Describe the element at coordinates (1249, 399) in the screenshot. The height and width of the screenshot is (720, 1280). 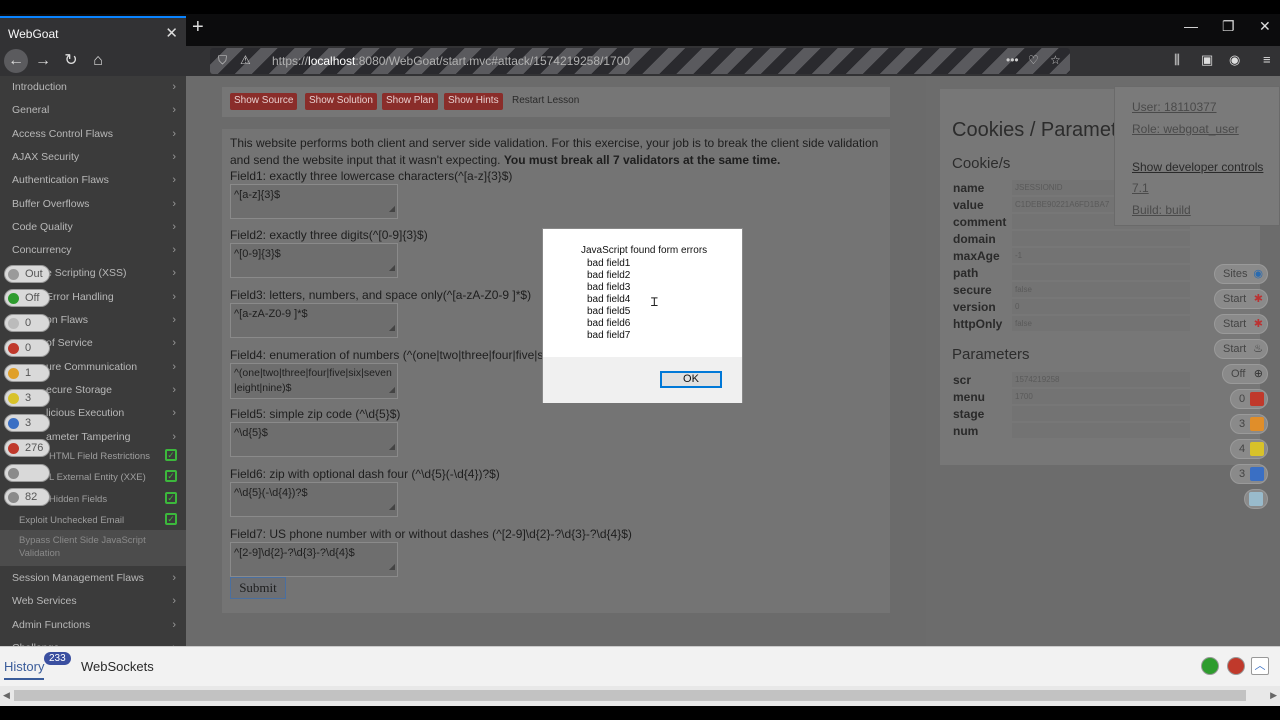
I see `high-alerts-counter: 0` at that location.